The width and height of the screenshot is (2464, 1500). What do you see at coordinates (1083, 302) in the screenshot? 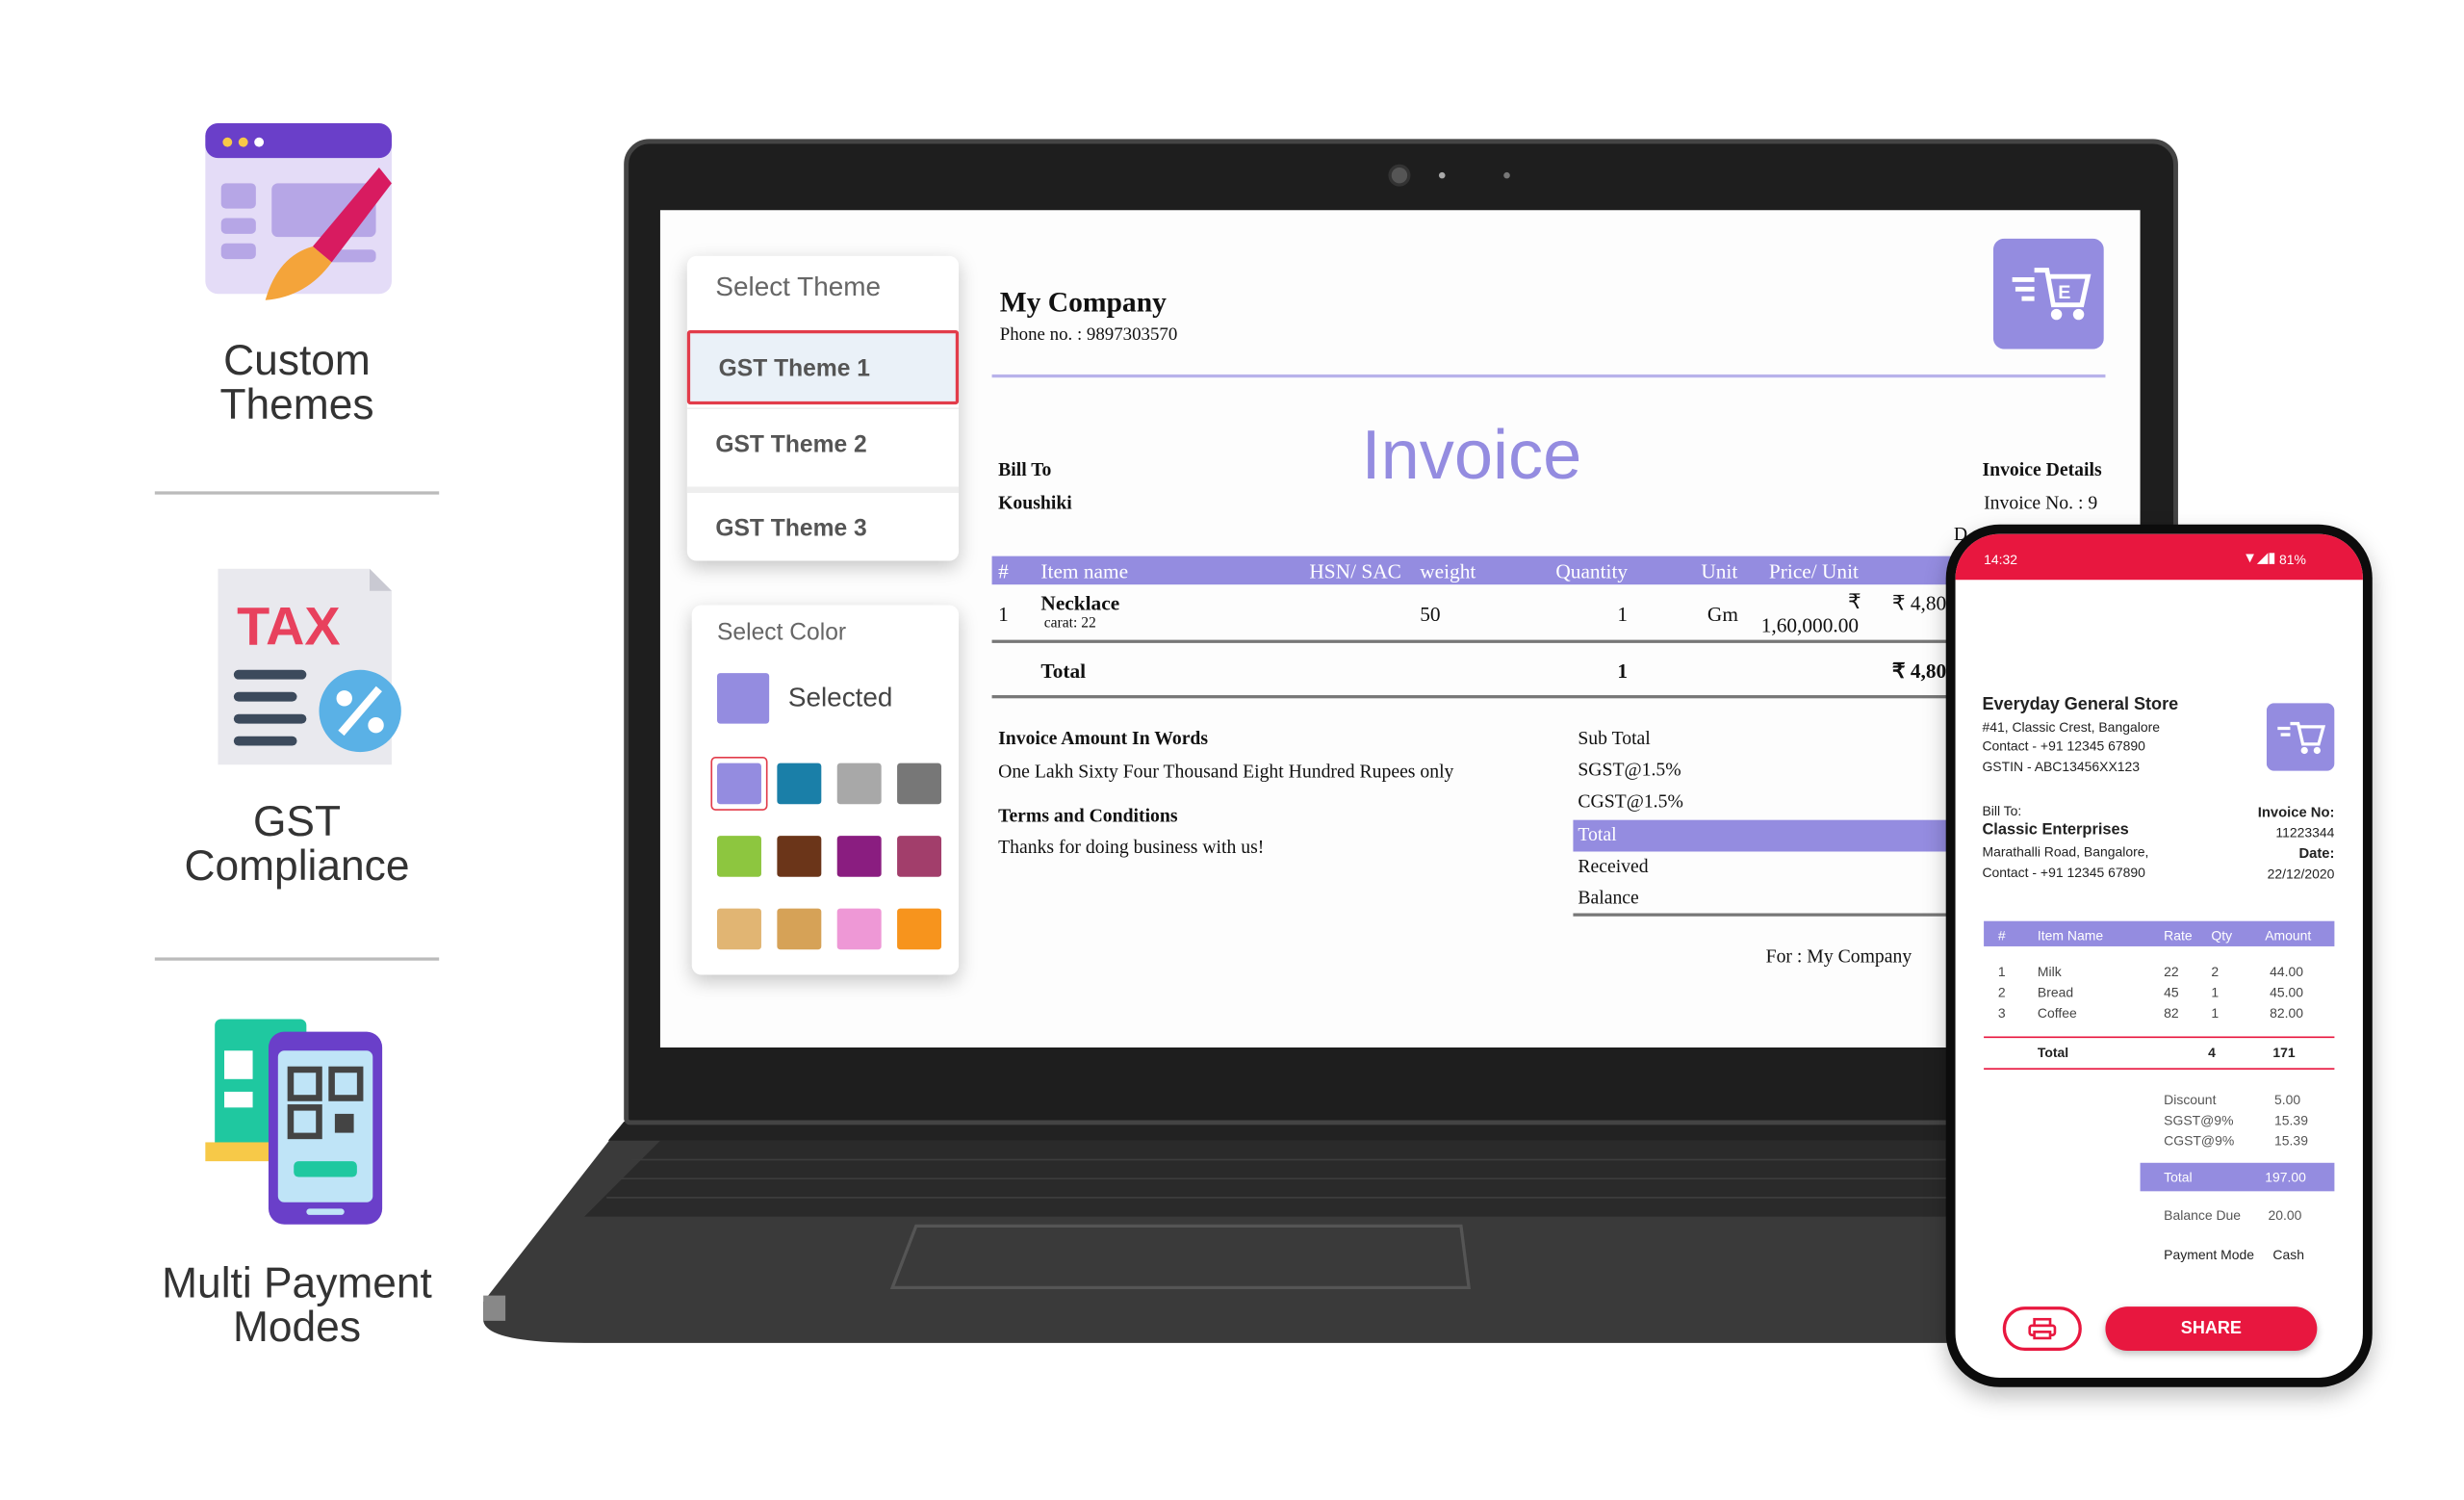
I see `company-name: My Company` at bounding box center [1083, 302].